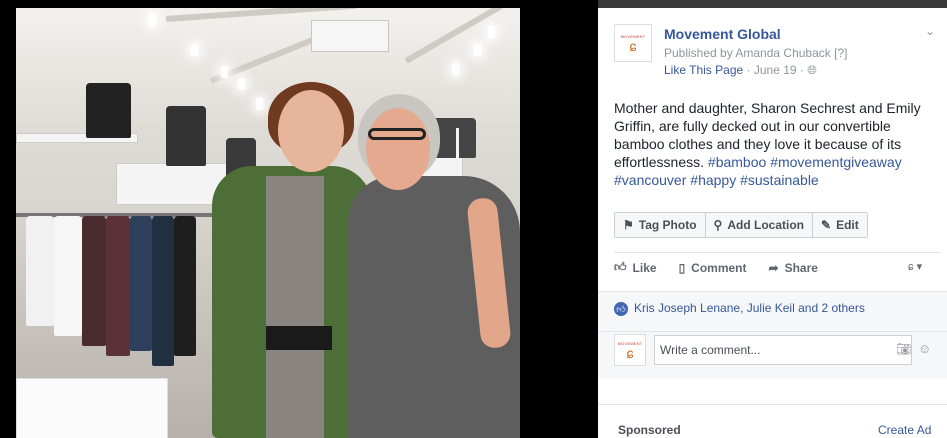  Describe the element at coordinates (930, 31) in the screenshot. I see `chevron-down-icon: ⌄` at that location.